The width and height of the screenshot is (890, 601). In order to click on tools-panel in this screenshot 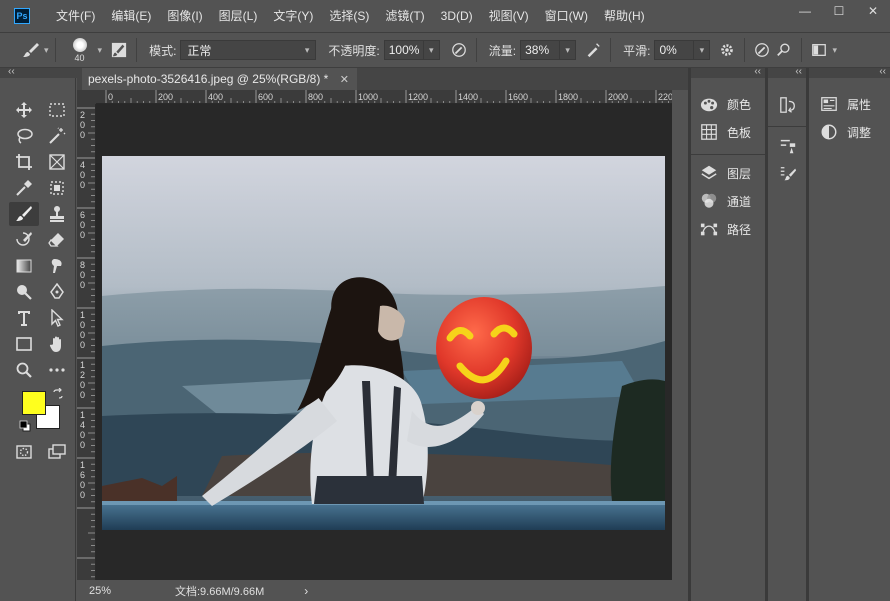, I will do `click(38, 339)`.